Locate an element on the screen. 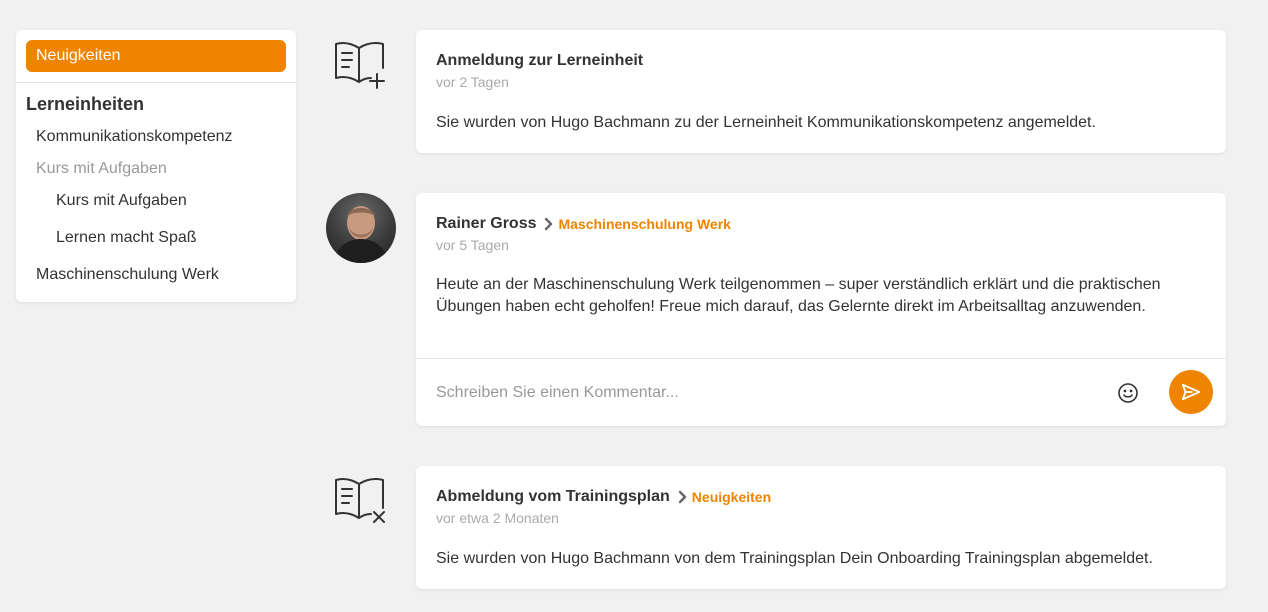 The height and width of the screenshot is (612, 1268). book-plus-icon is located at coordinates (361, 68).